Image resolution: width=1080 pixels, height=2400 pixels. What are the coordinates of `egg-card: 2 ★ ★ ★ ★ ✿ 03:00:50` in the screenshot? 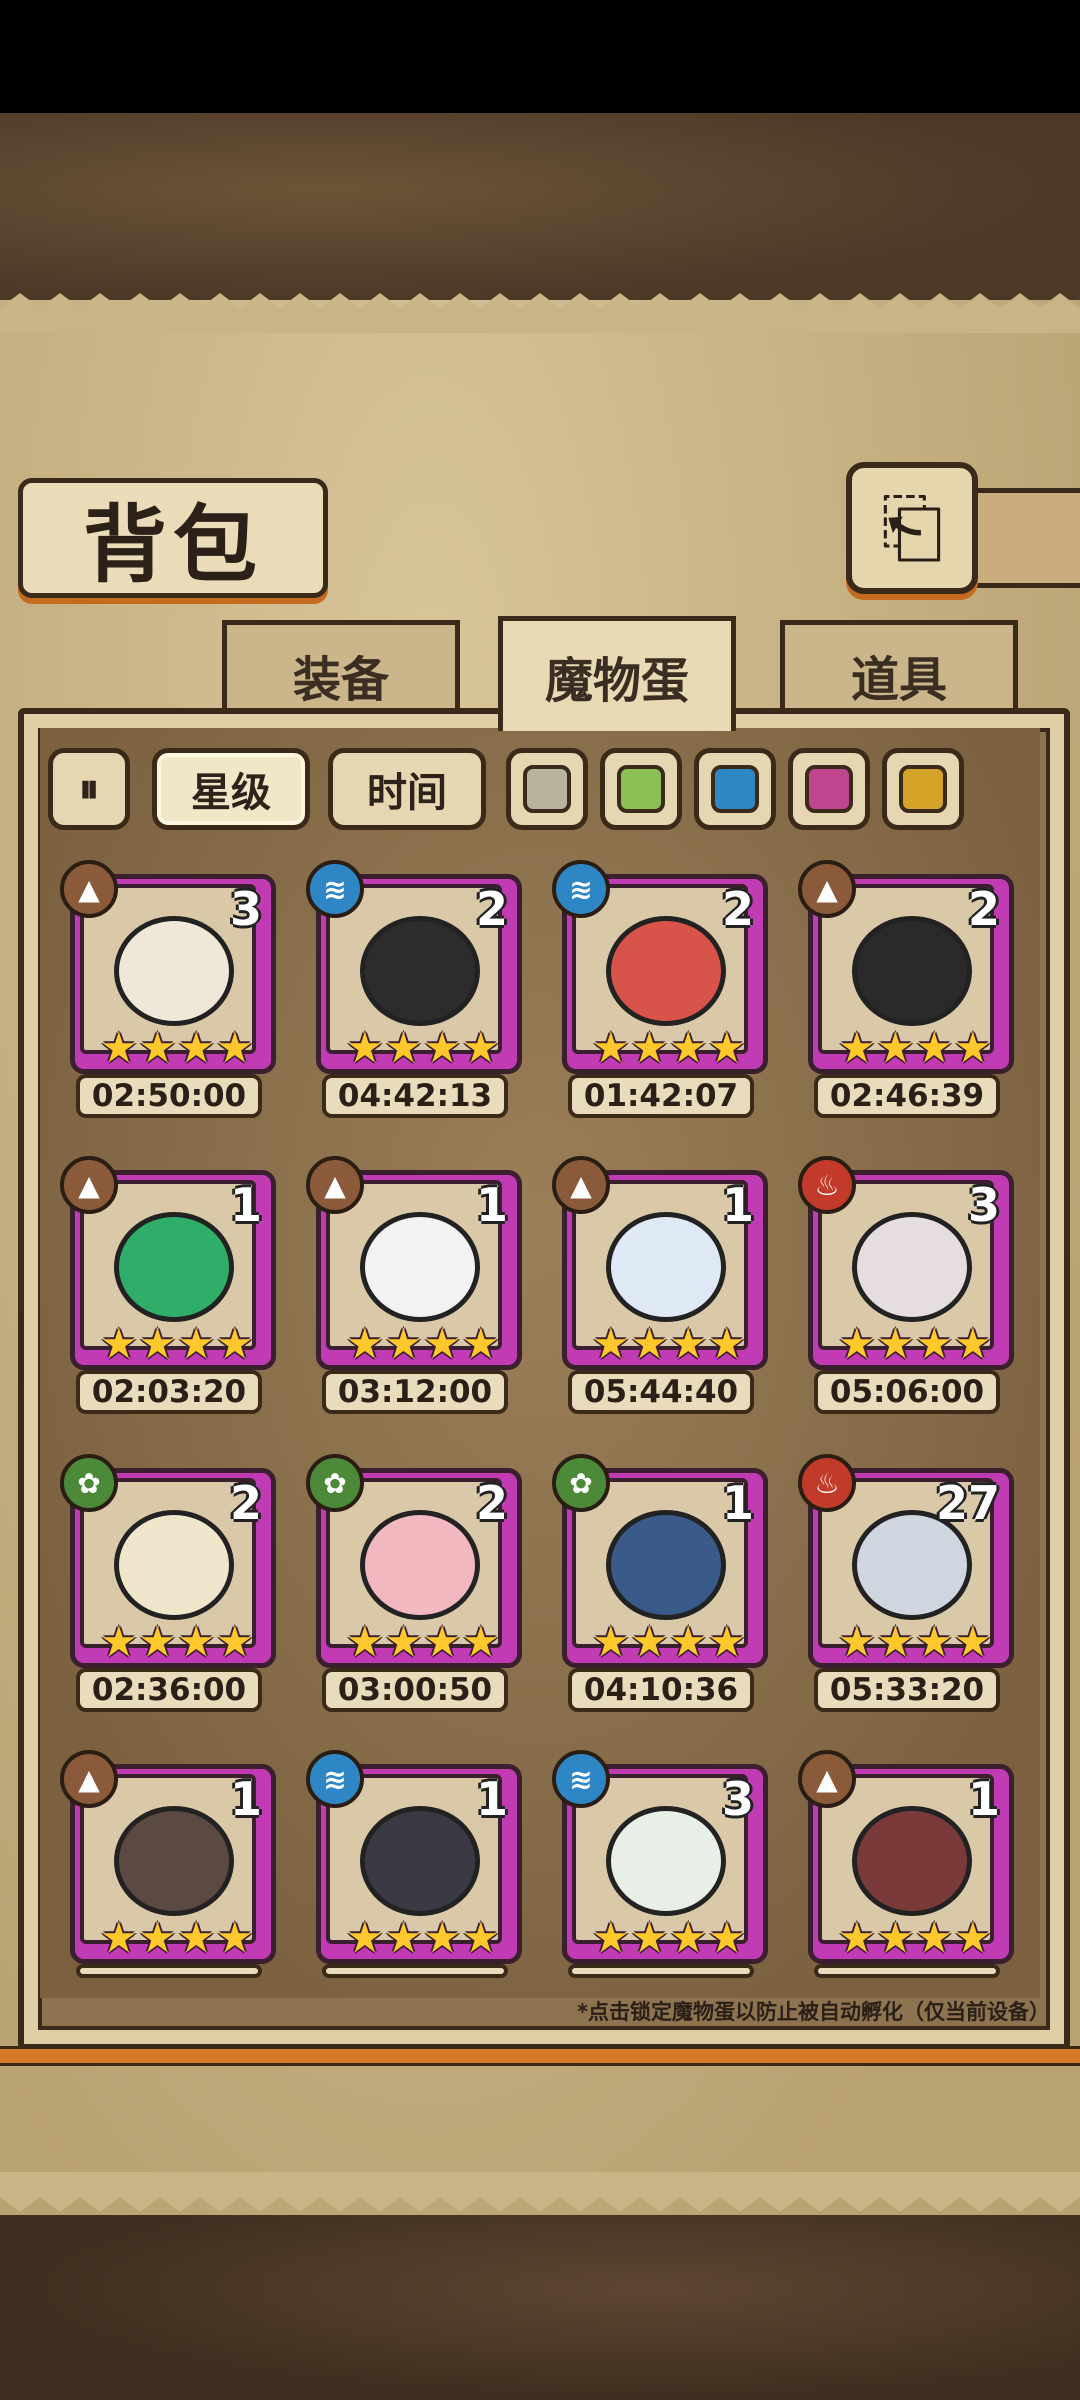 It's located at (414, 1583).